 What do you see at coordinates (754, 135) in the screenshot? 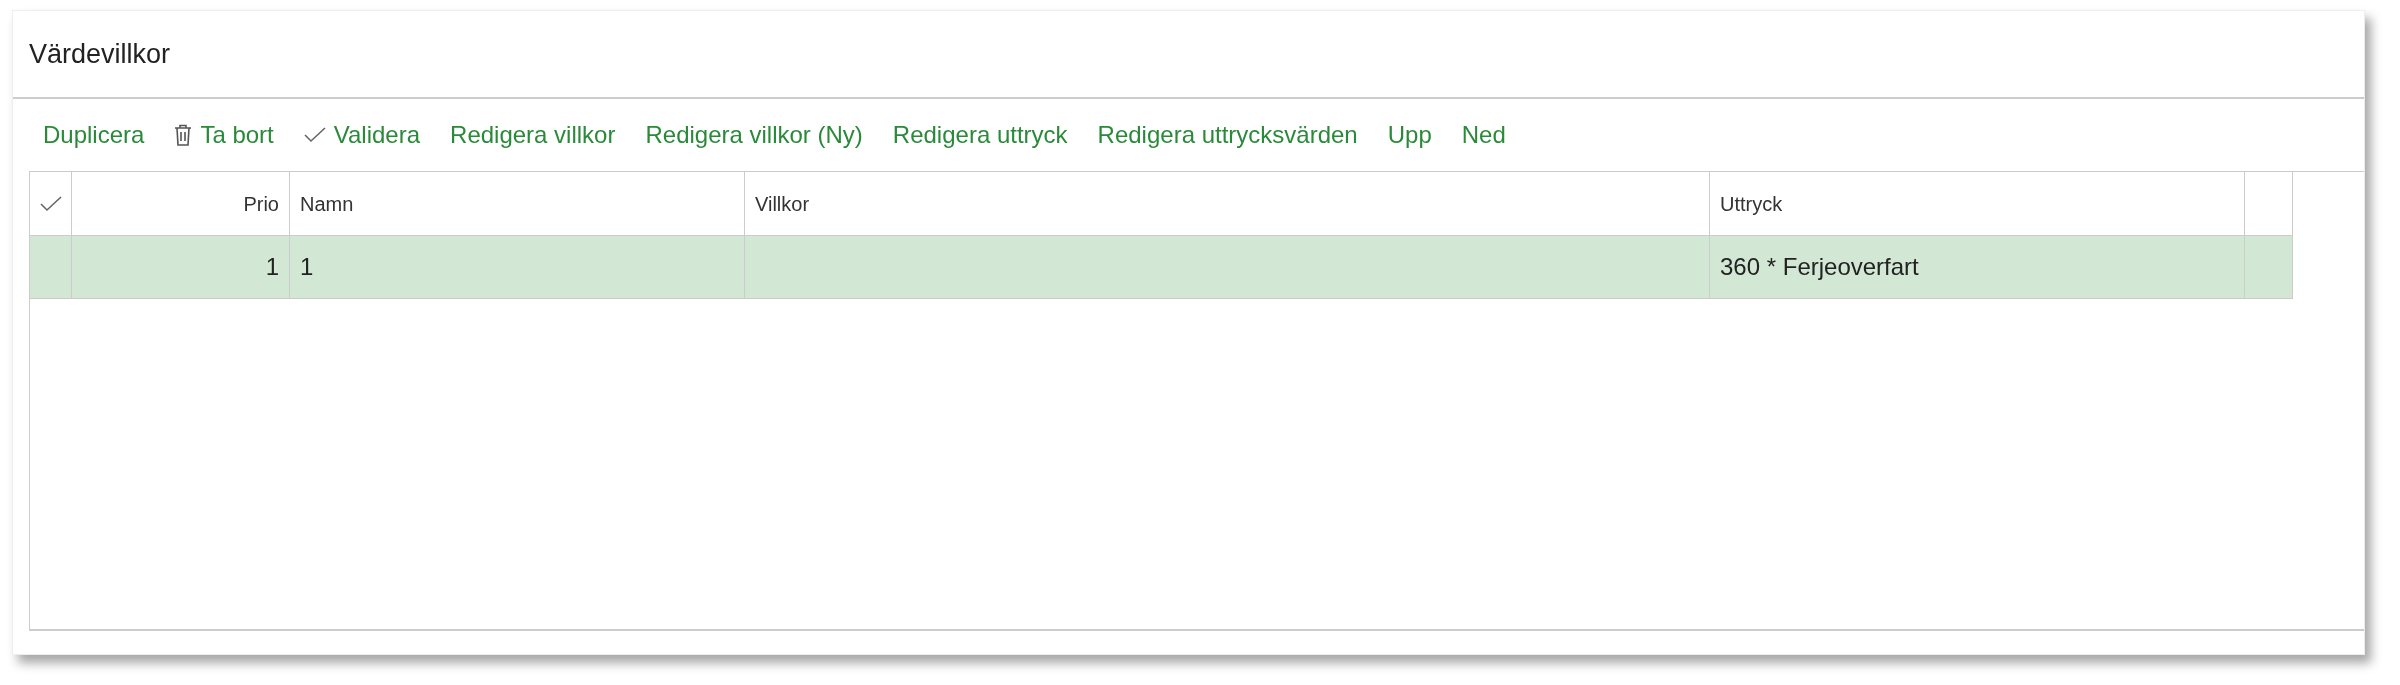
I see `toolbar-button: Redigera villkor (Ny)` at bounding box center [754, 135].